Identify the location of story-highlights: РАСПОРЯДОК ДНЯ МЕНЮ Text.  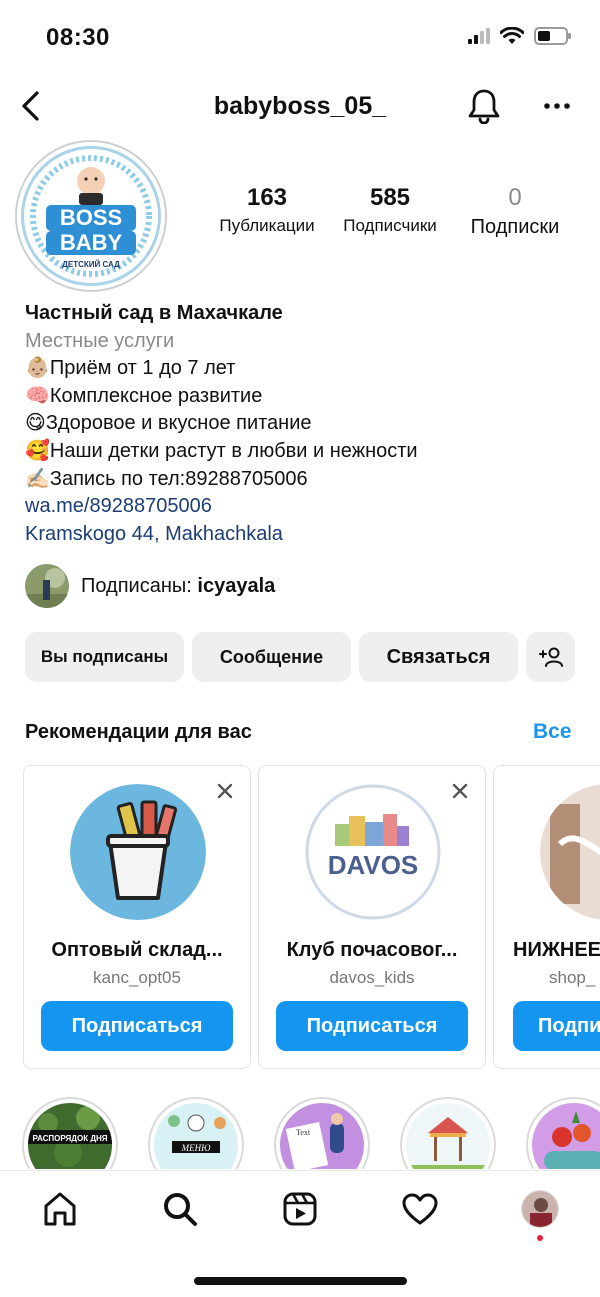
(300, 1133).